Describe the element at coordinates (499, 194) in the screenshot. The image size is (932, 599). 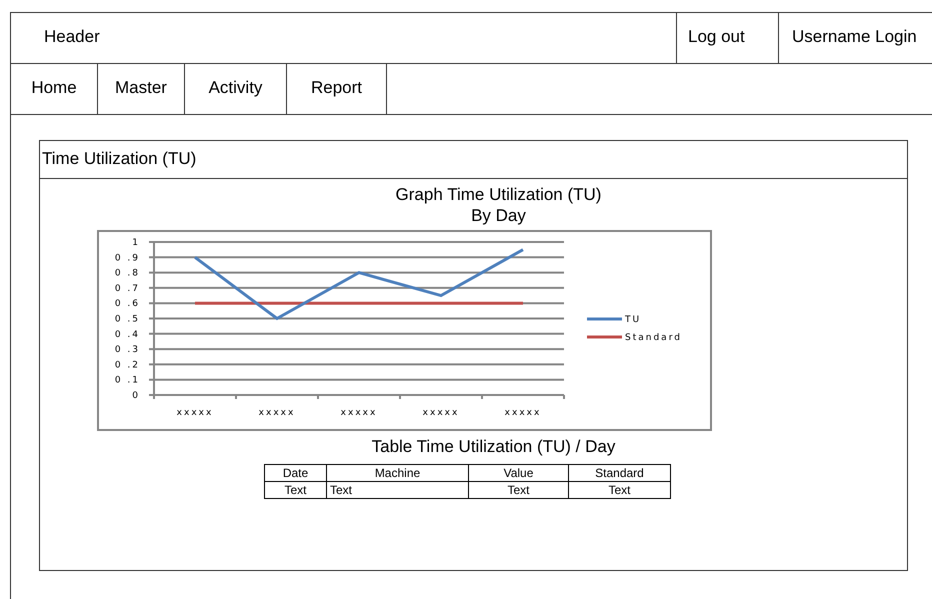
I see `chart-title: Graph Time Utilization (TU)` at that location.